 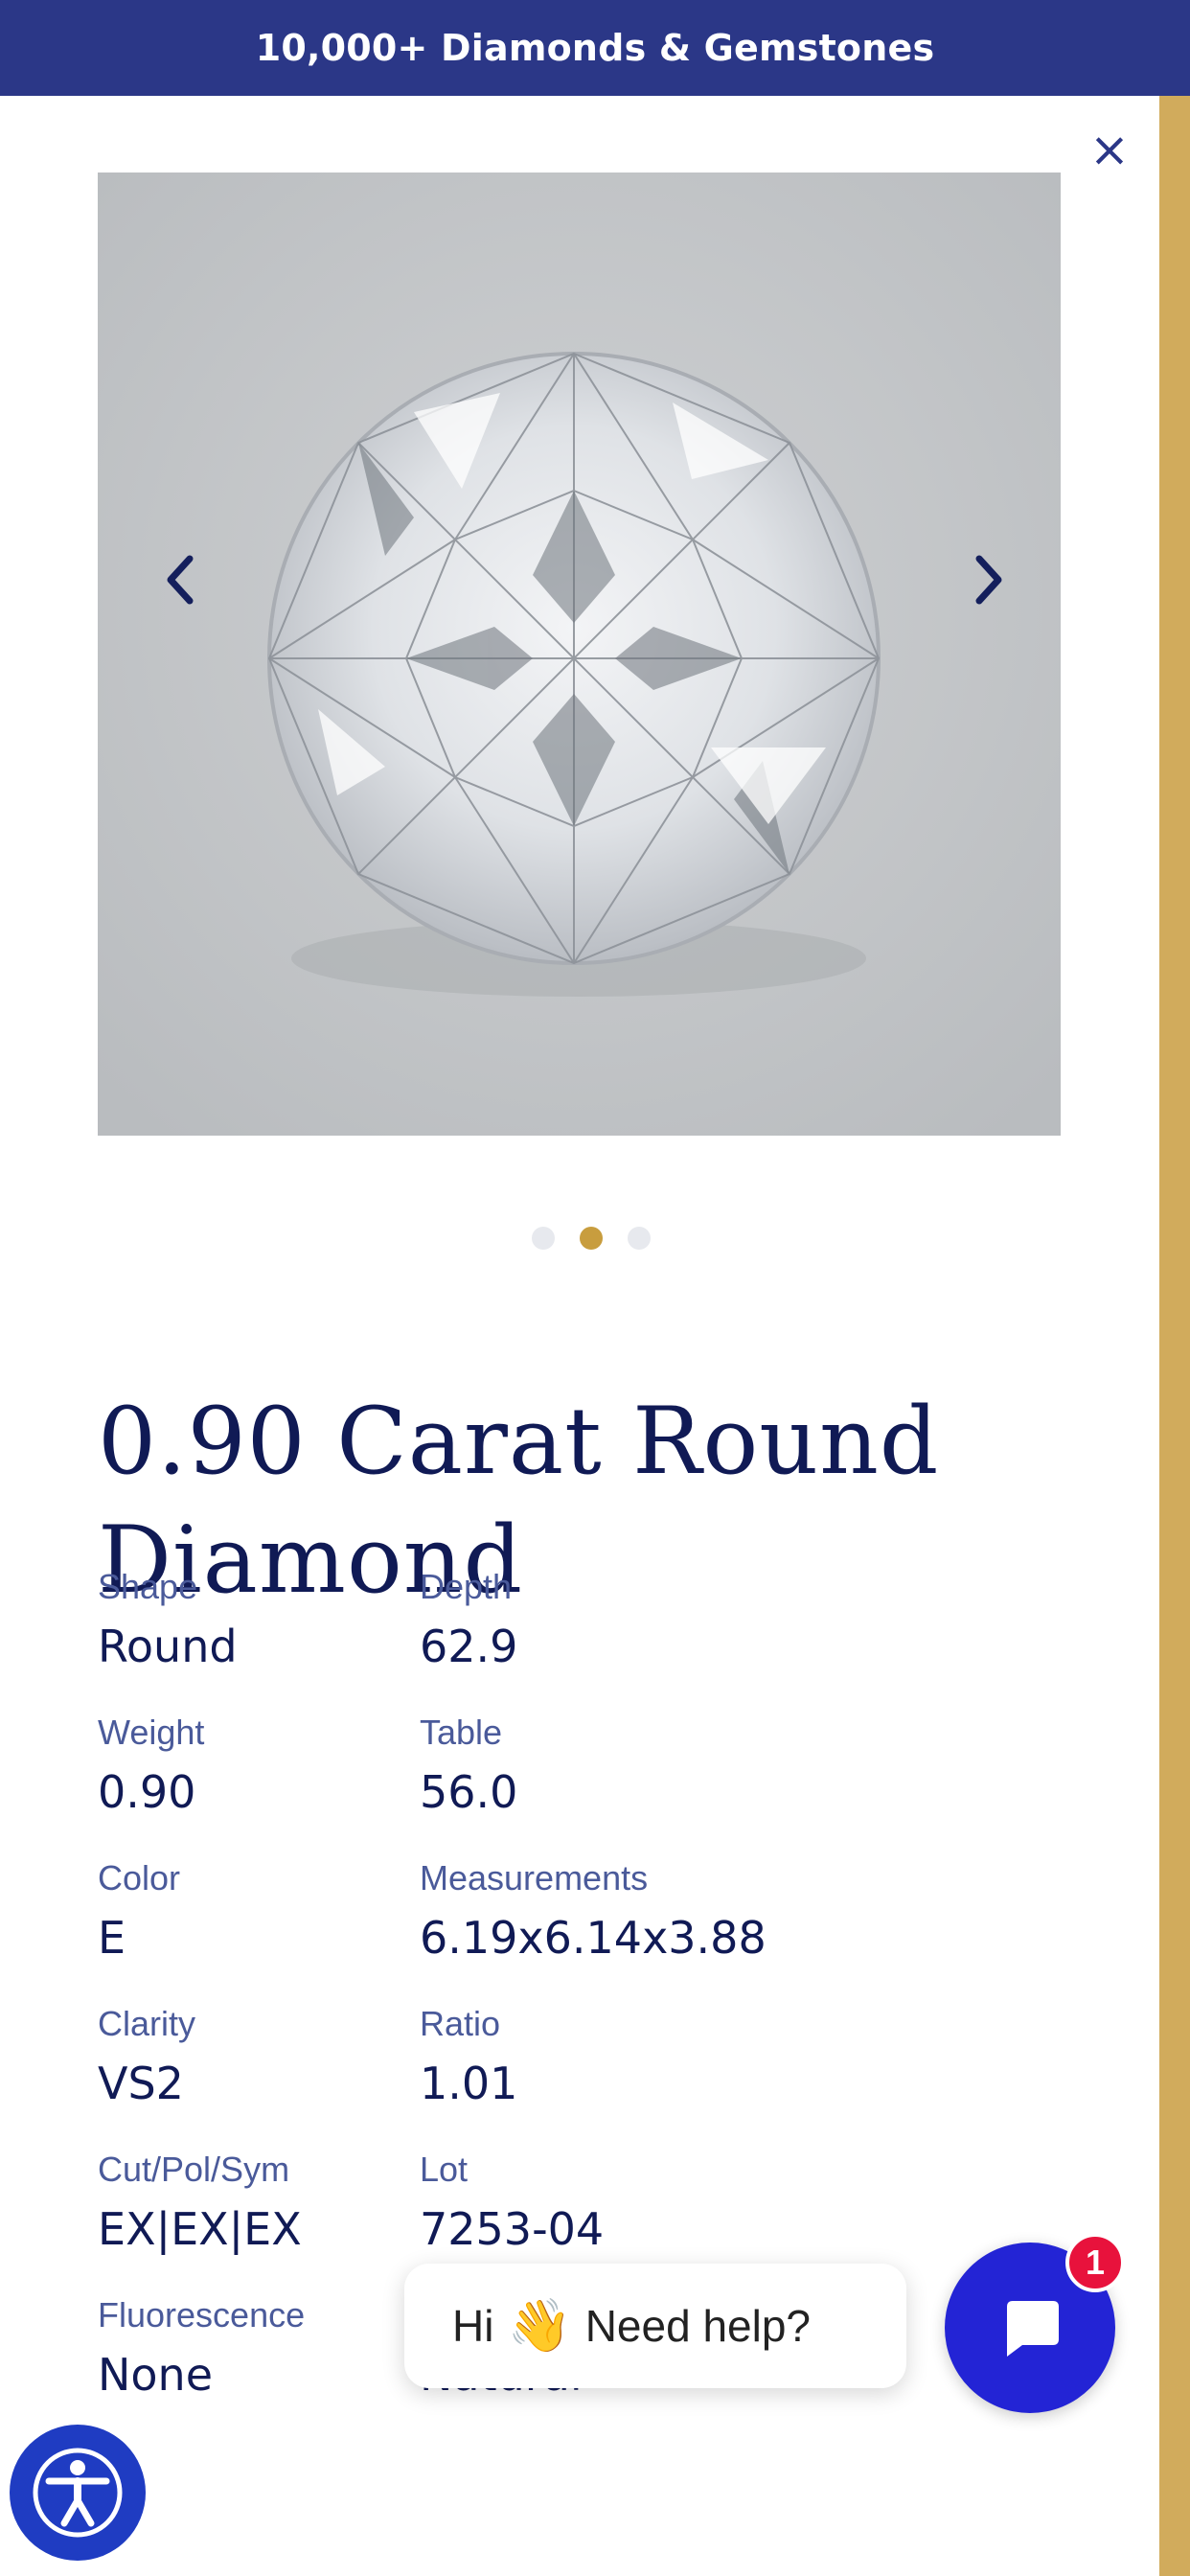 I want to click on spec-value: 1.01, so click(x=469, y=2083).